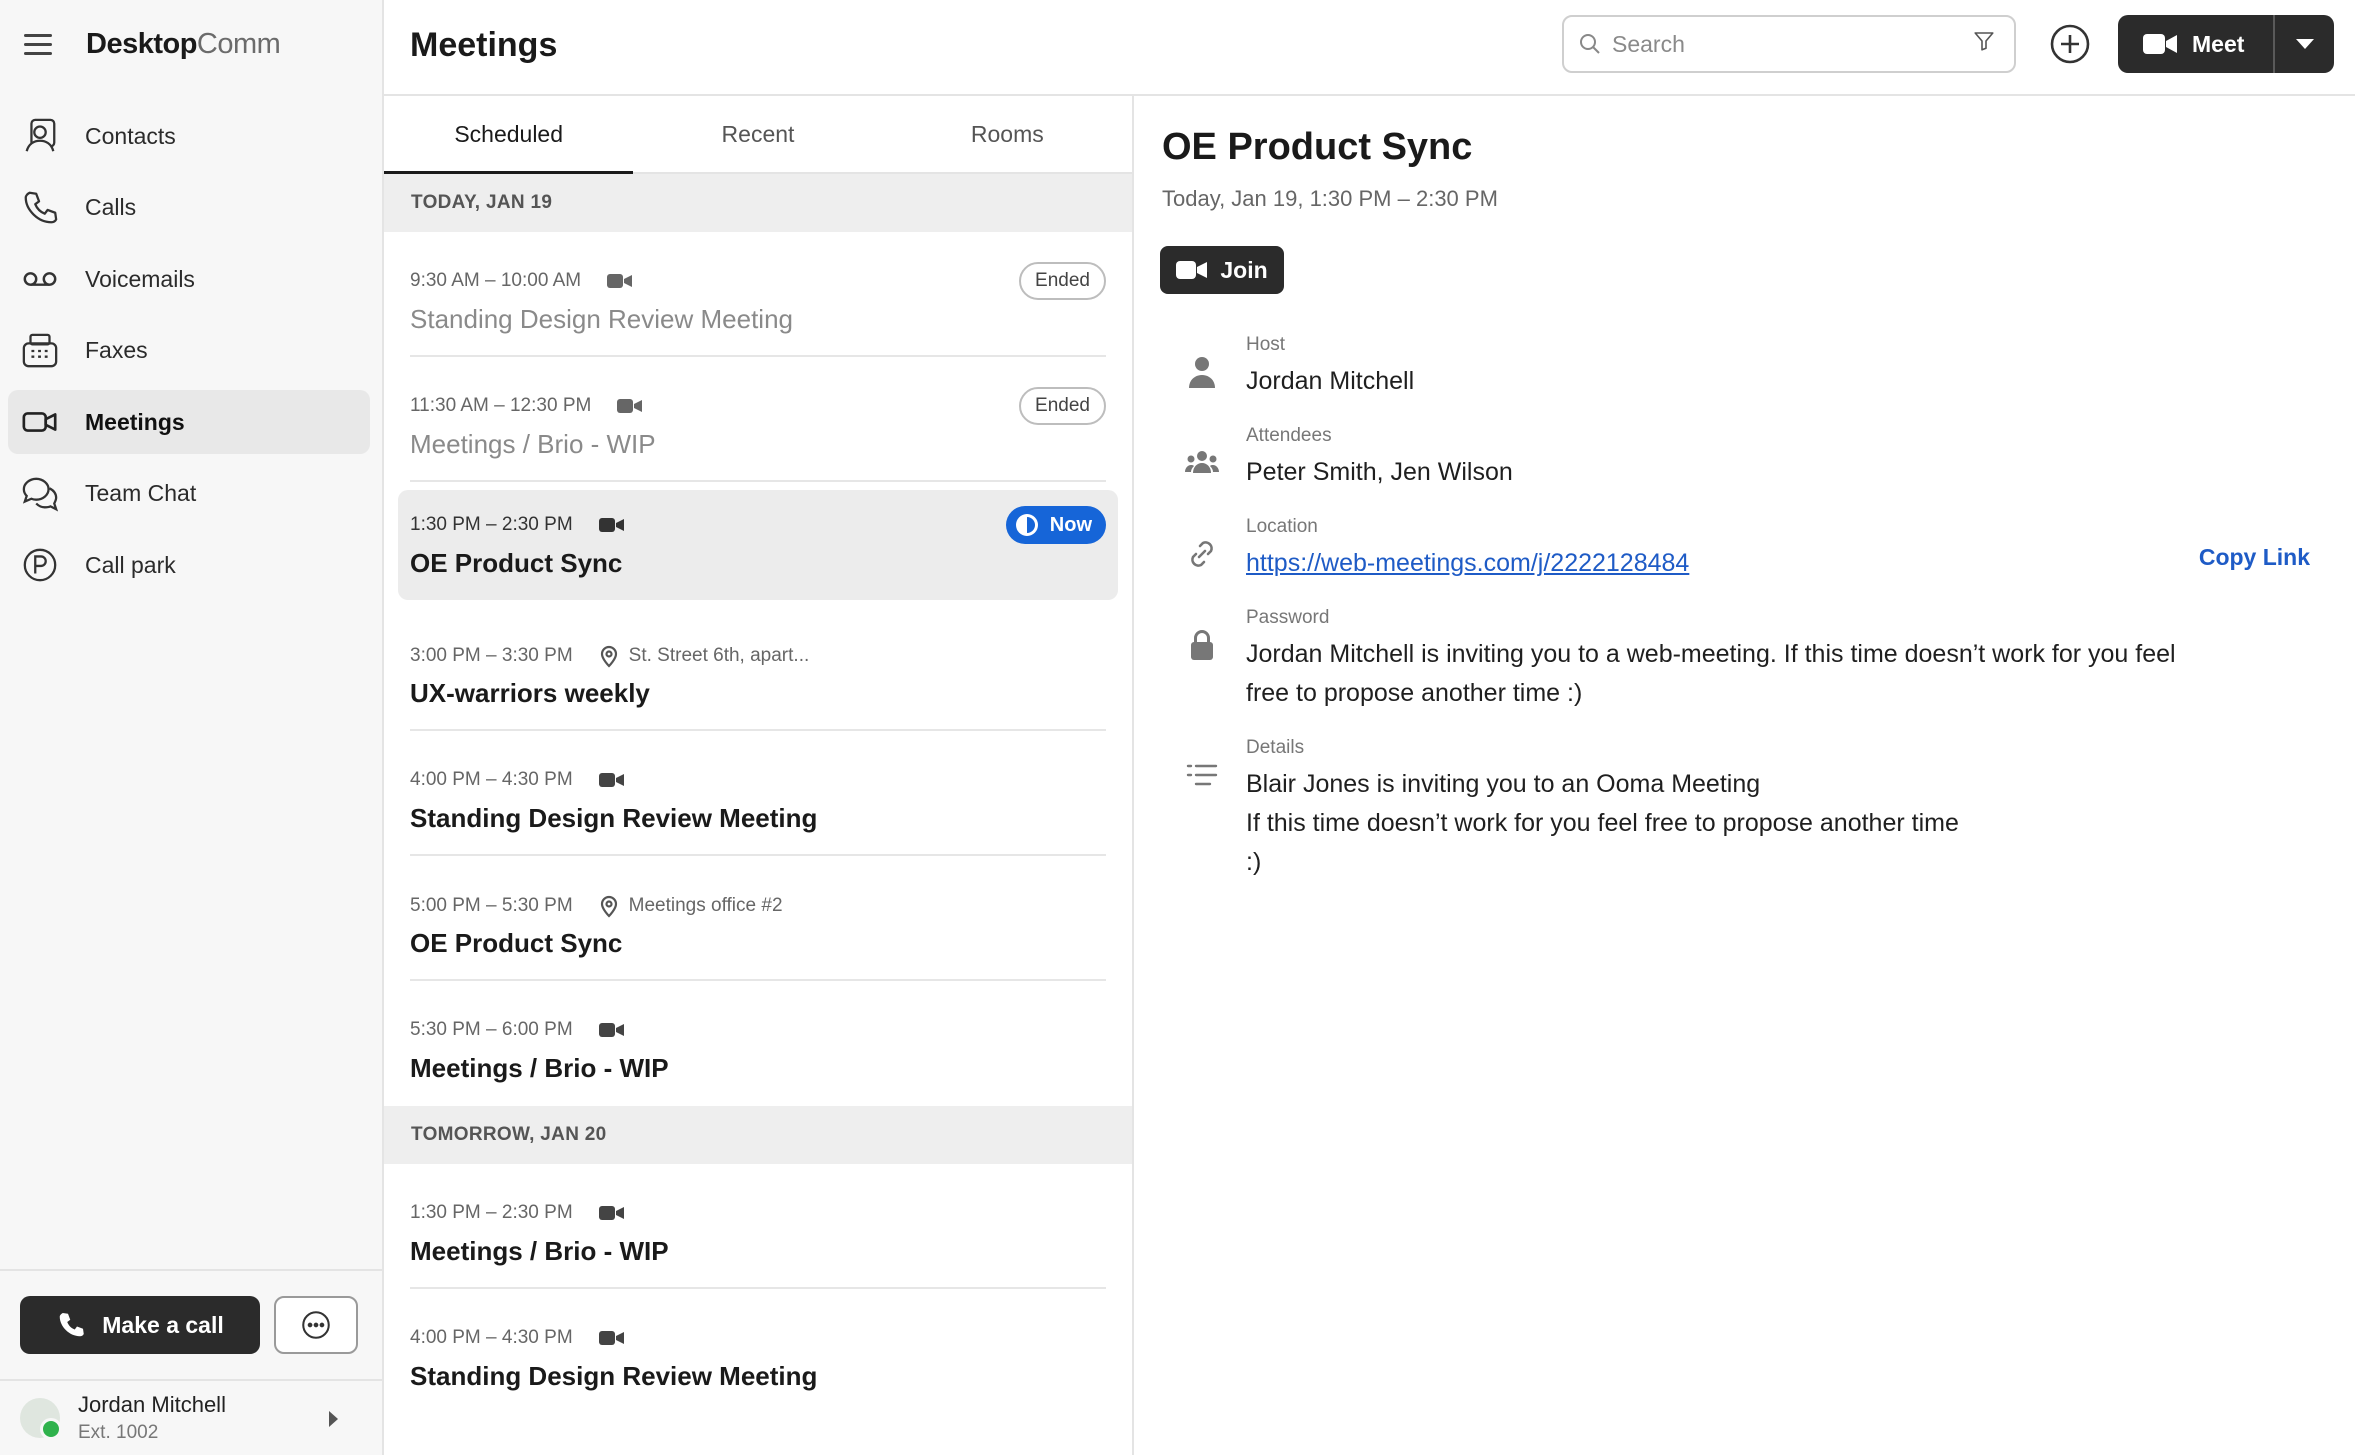 The image size is (2355, 1455). What do you see at coordinates (135, 421) in the screenshot?
I see `sidebar-item-label: Meetings` at bounding box center [135, 421].